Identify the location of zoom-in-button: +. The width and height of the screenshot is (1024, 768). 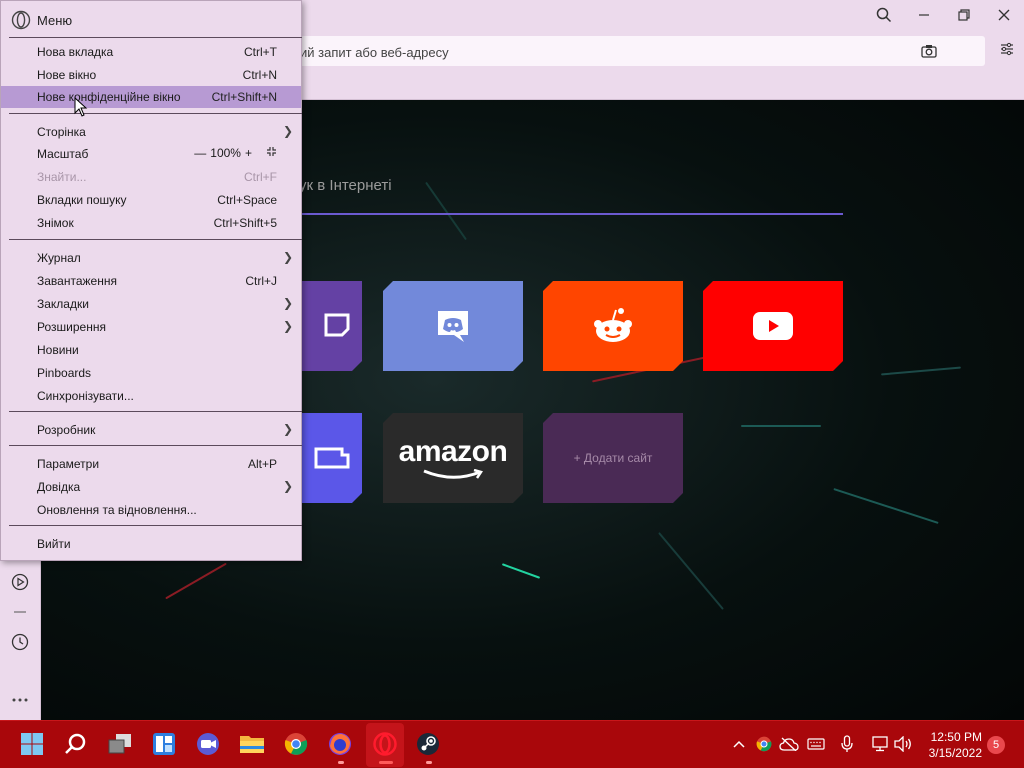
(248, 153).